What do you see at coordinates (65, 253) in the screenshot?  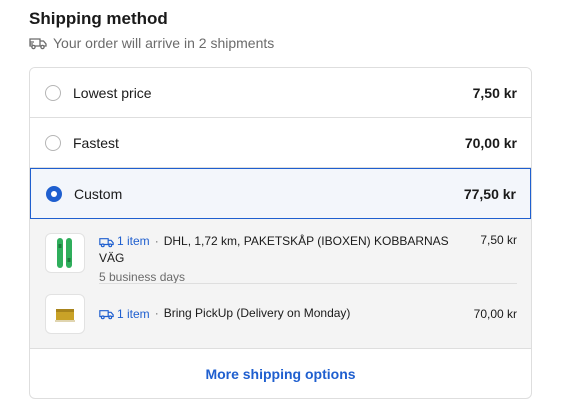 I see `green-snowboard-thumbnail` at bounding box center [65, 253].